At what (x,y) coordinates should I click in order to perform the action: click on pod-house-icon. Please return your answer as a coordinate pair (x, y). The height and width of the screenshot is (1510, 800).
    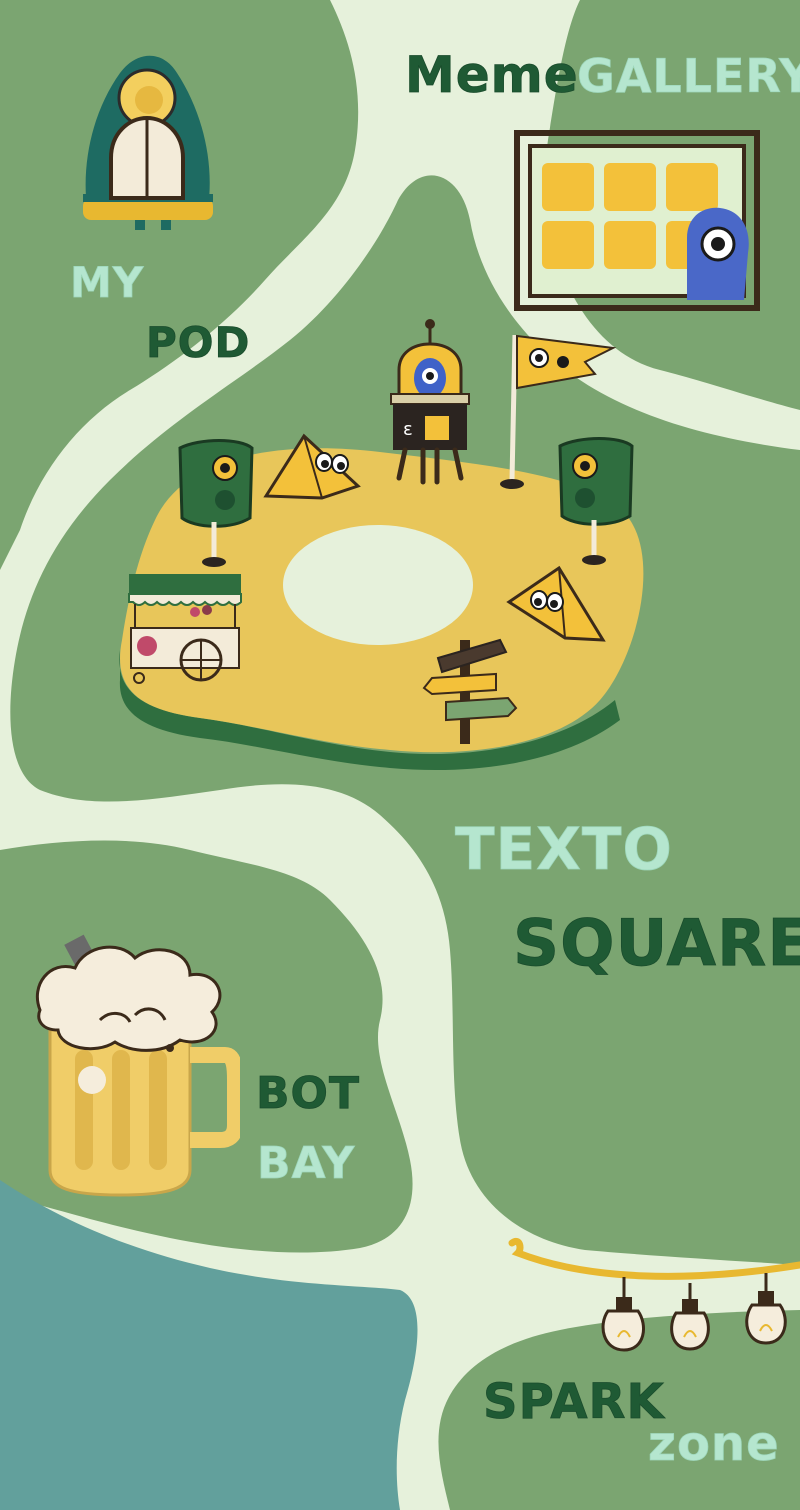
    Looking at the image, I should click on (147, 140).